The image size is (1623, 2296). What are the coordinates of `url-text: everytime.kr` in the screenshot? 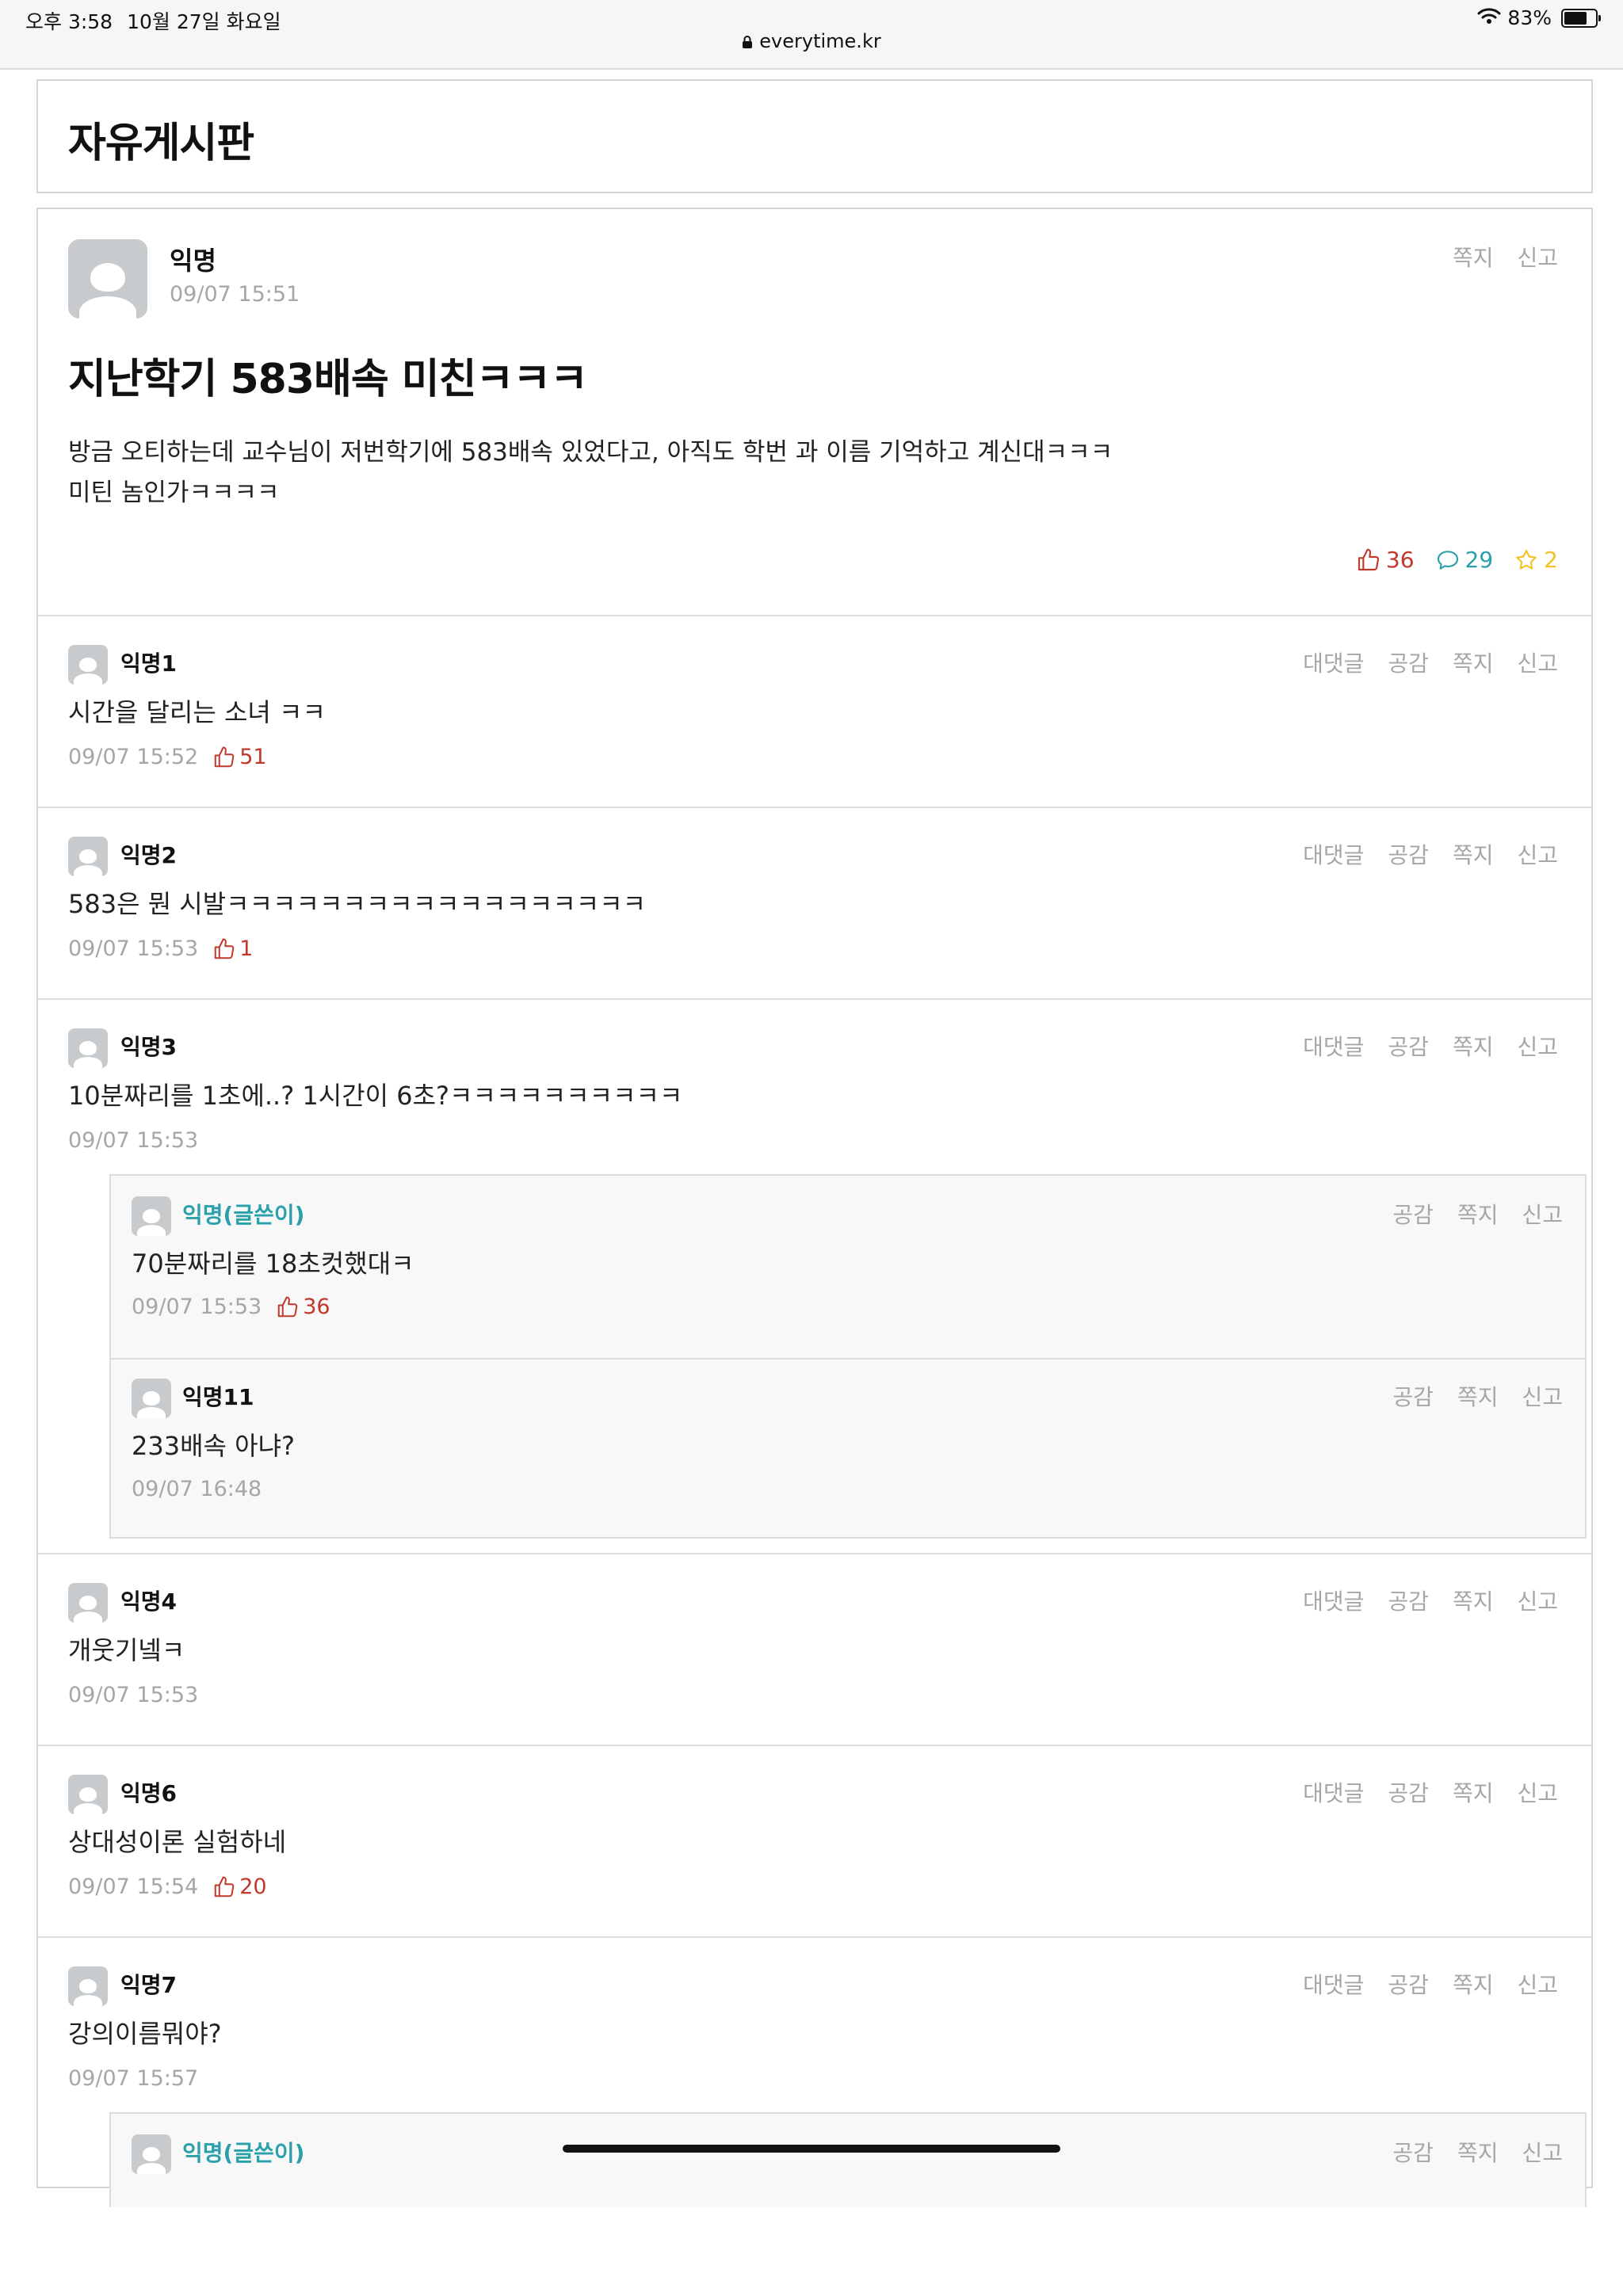 It's located at (820, 41).